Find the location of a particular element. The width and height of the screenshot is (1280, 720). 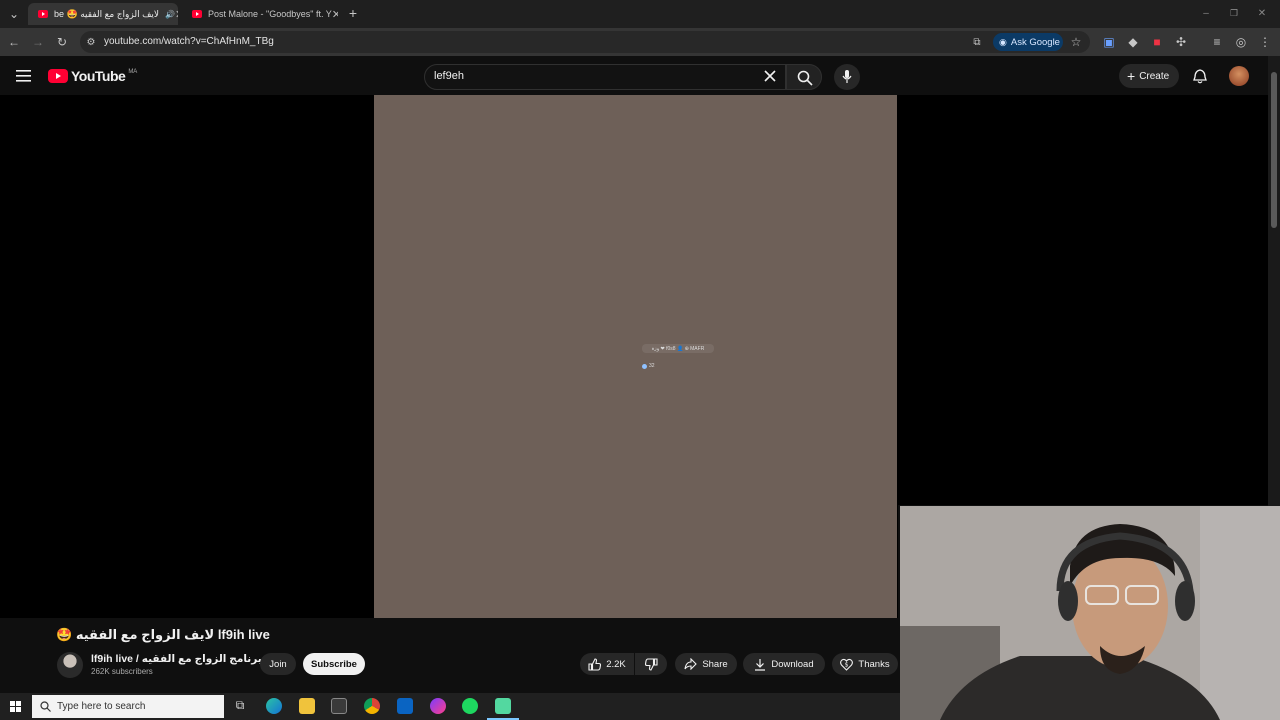

tab-list-chevron-icon: ⌄ is located at coordinates (14, 14).